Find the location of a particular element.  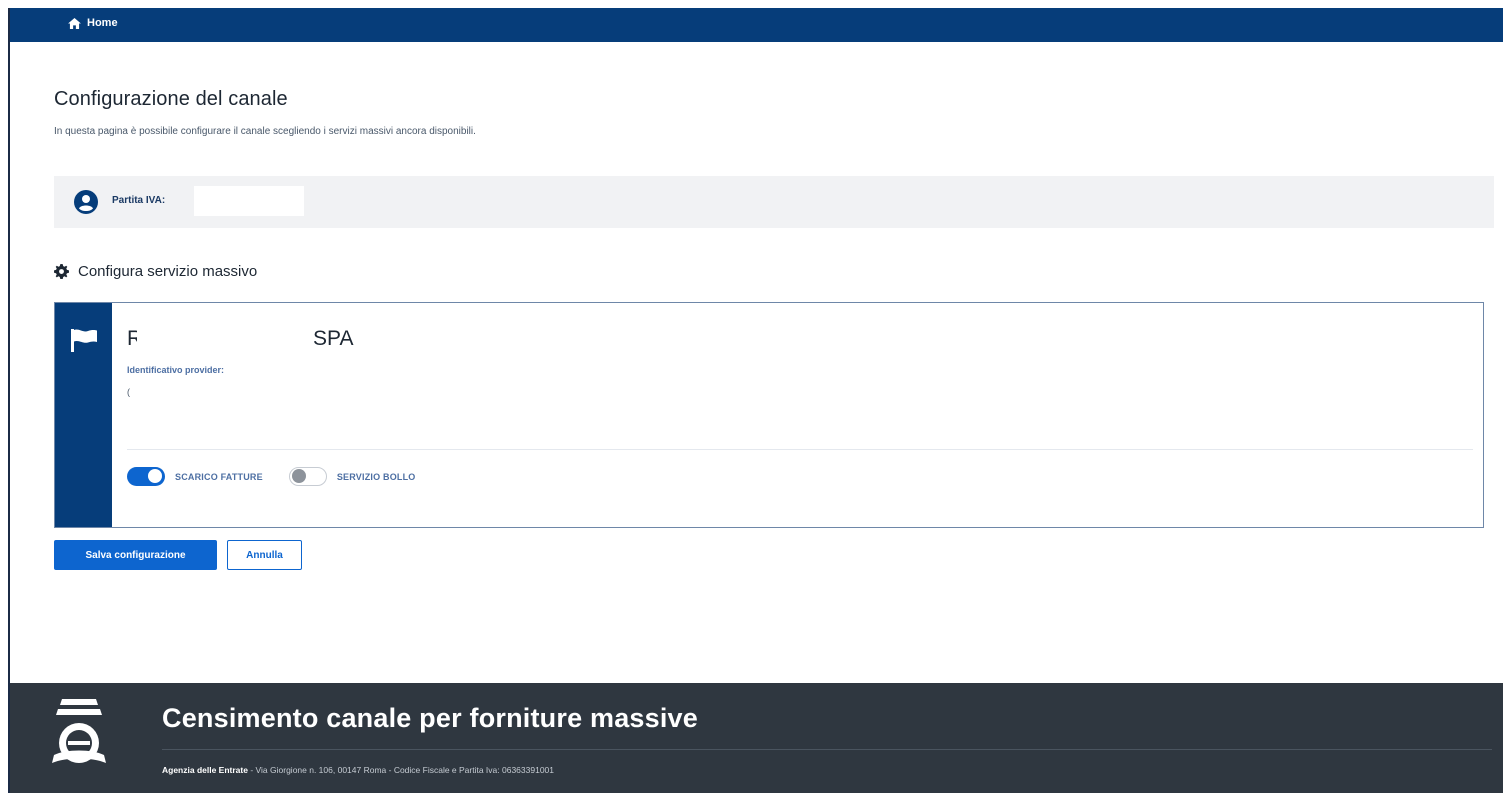

servizio-bollo-toggle is located at coordinates (307, 476).